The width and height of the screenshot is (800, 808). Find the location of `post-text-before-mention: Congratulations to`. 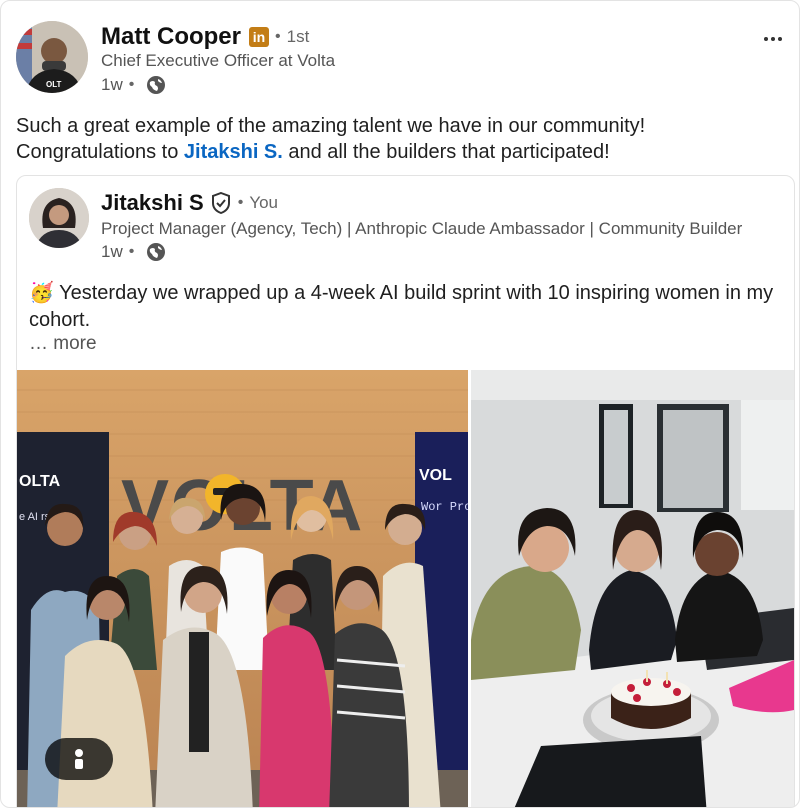

post-text-before-mention: Congratulations to is located at coordinates (100, 152).